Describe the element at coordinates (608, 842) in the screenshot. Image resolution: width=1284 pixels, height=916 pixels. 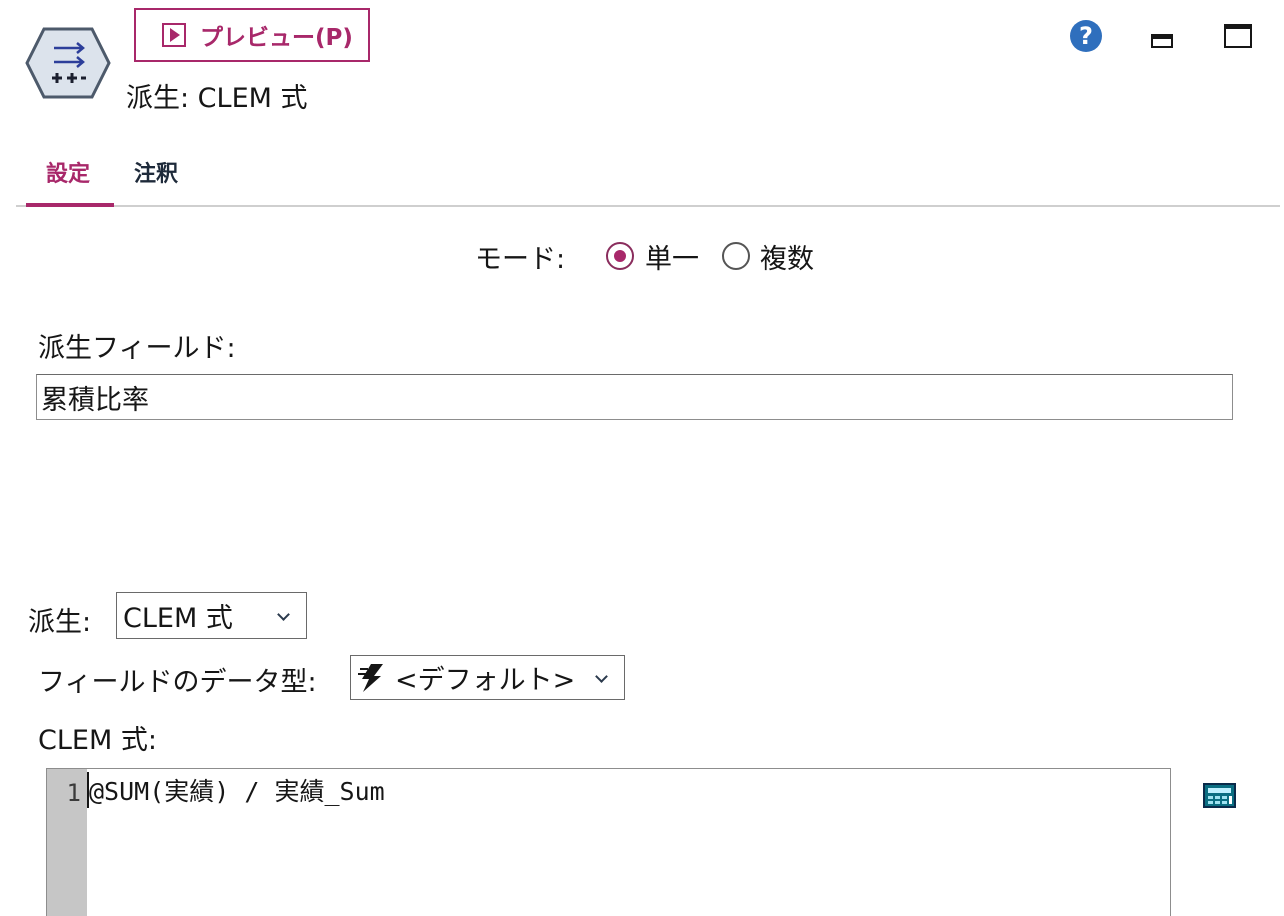
I see `clem-expression-editor: 1 @SUM(実績) / 実績_Sum` at that location.